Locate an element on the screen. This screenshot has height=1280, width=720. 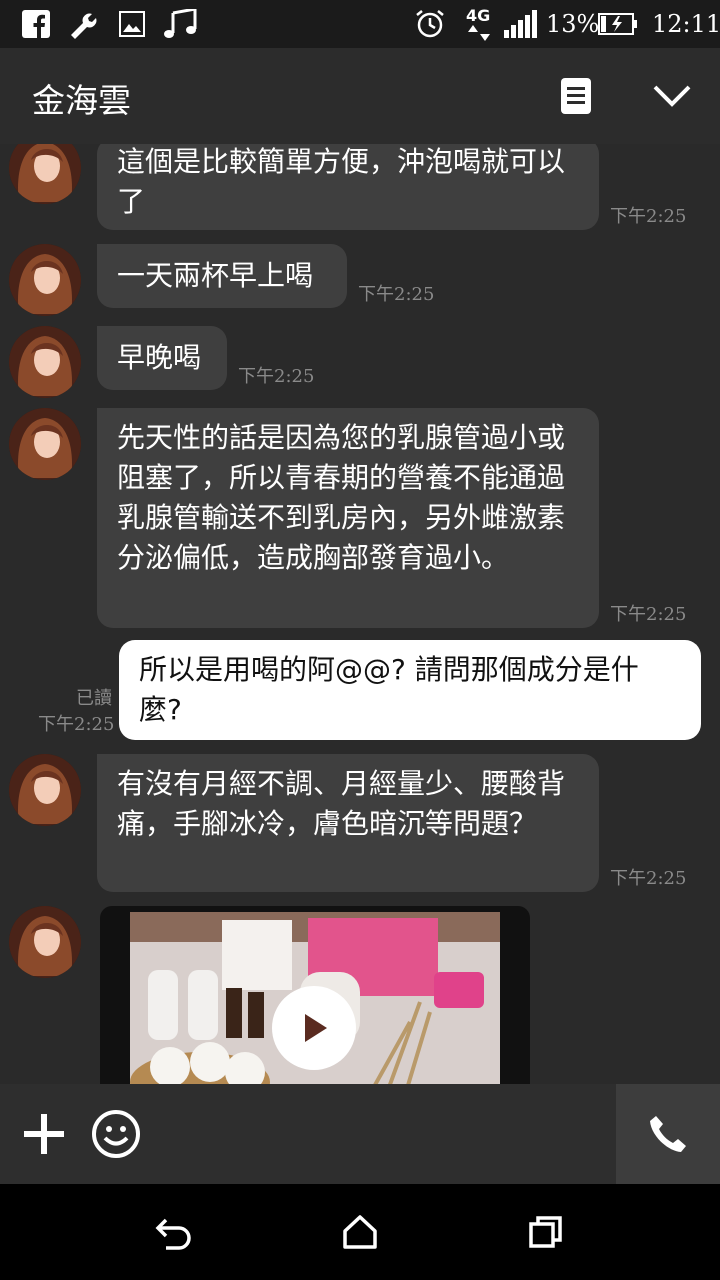
message-bubble: 有沒有月經不調、月經量少、腰酸背痛，手腳冰冷，膚色暗沉等問題？ is located at coordinates (348, 823).